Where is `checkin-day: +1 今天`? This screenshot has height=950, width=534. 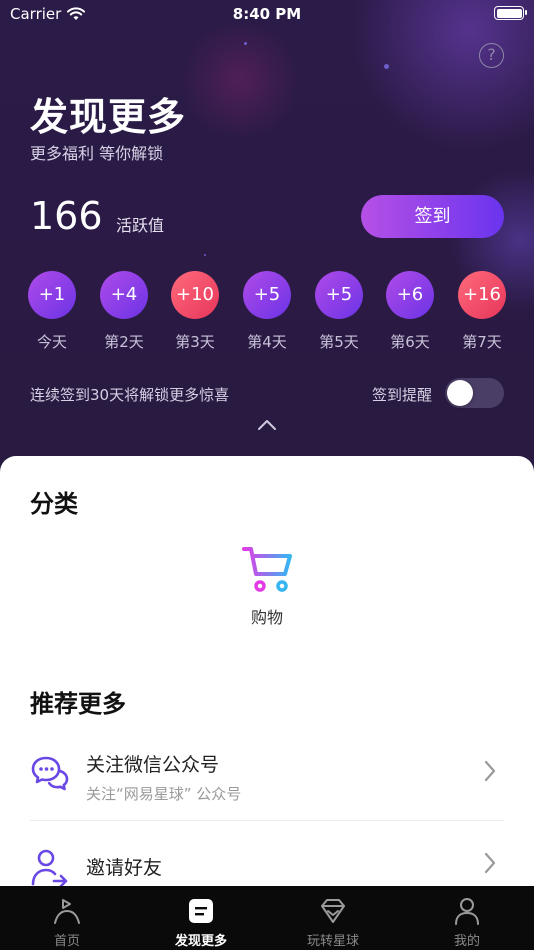
checkin-day: +1 今天 is located at coordinates (52, 311).